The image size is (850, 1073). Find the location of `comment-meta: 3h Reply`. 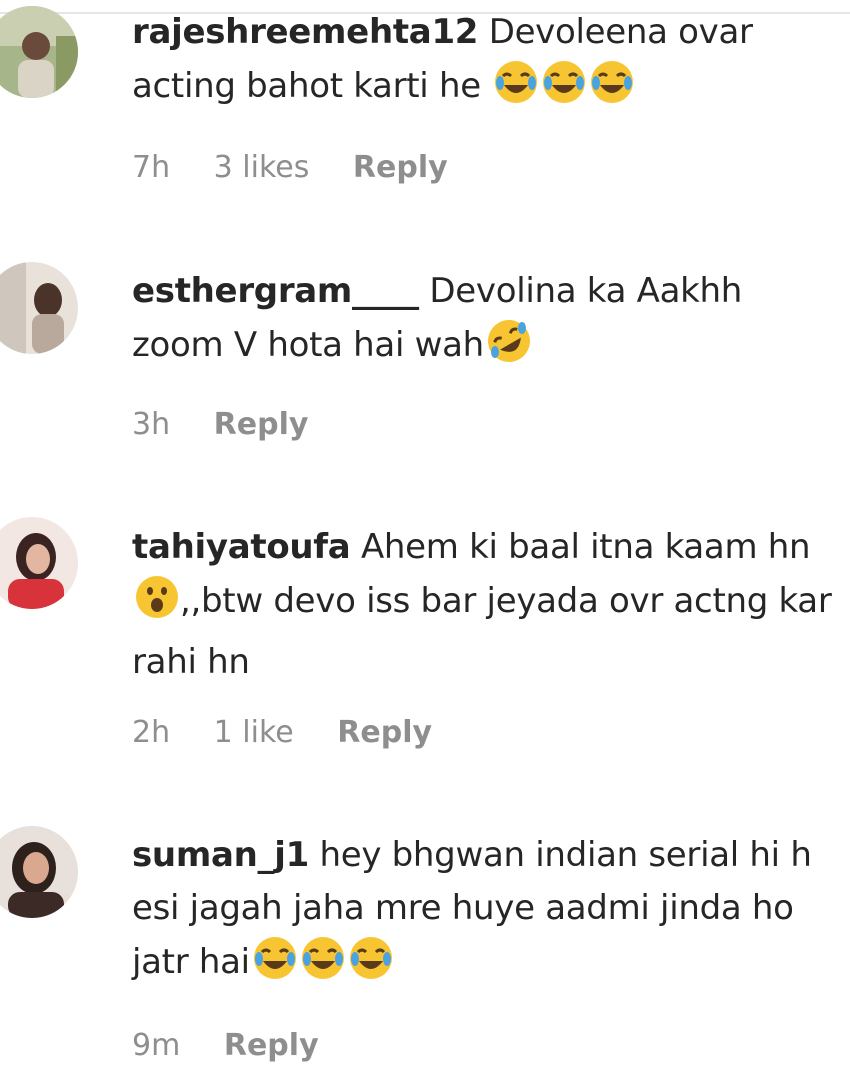

comment-meta: 3h Reply is located at coordinates (237, 424).